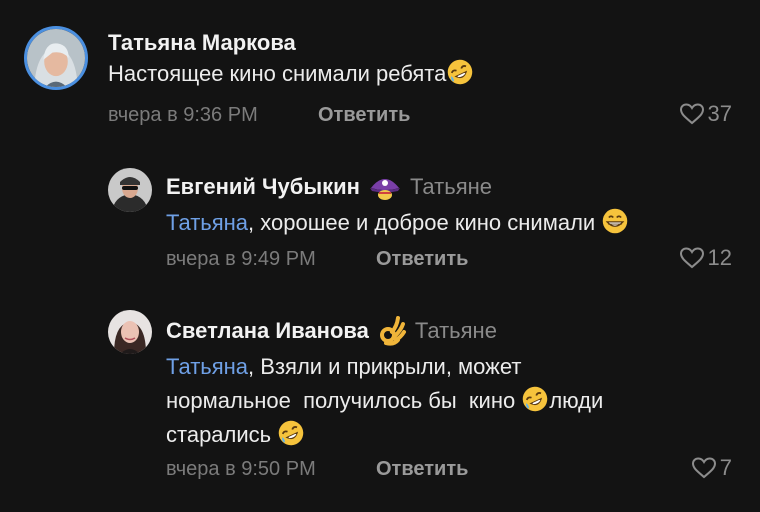 This screenshot has height=512, width=760. I want to click on comment-text-body: люди, so click(576, 400).